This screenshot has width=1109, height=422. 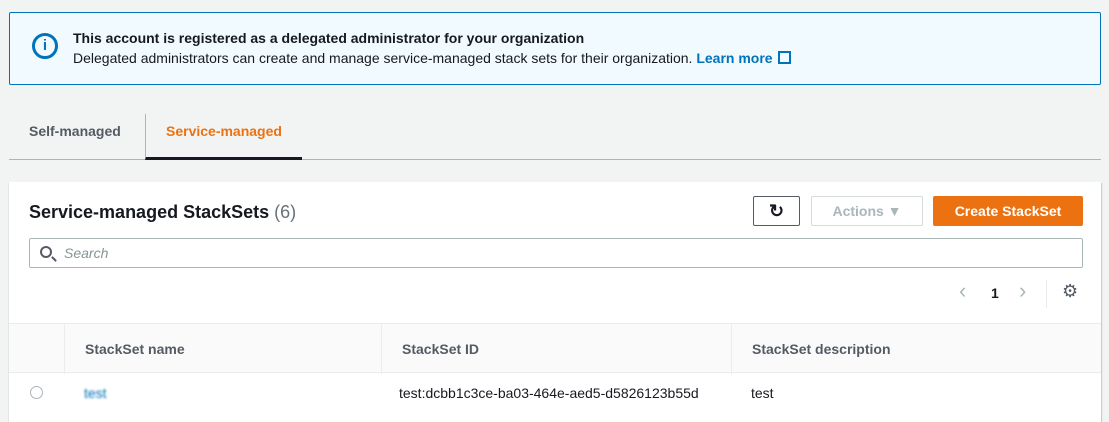 I want to click on tab-self-managed: Self-managed, so click(x=75, y=137).